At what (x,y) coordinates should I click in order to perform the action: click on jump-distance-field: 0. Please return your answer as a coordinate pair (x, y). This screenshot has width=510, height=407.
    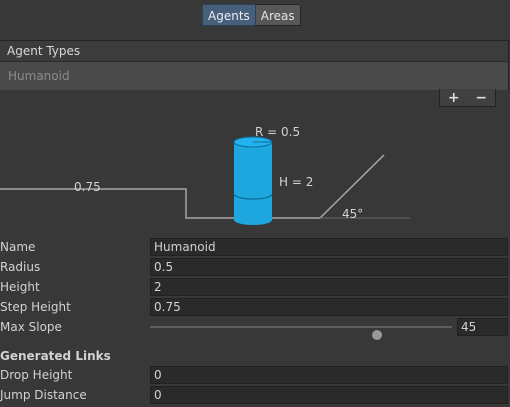
    Looking at the image, I should click on (329, 395).